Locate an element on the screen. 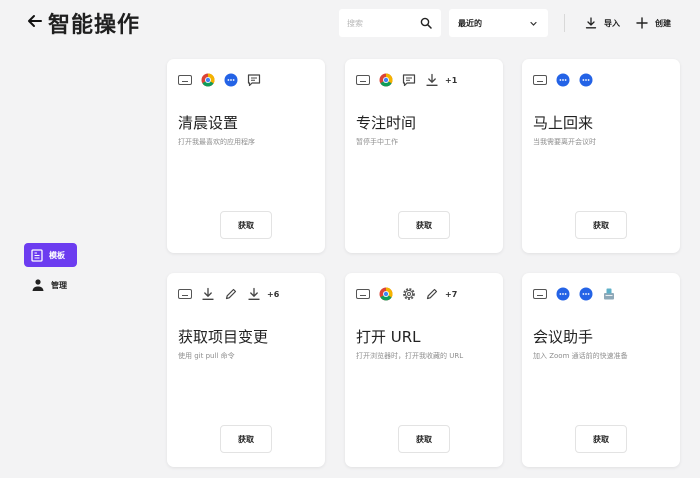 The width and height of the screenshot is (700, 478). gear-icon is located at coordinates (409, 294).